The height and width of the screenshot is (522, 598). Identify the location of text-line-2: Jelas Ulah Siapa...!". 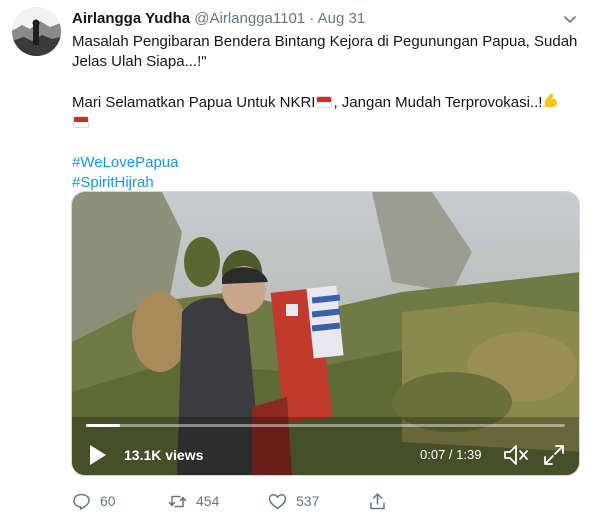
(139, 61).